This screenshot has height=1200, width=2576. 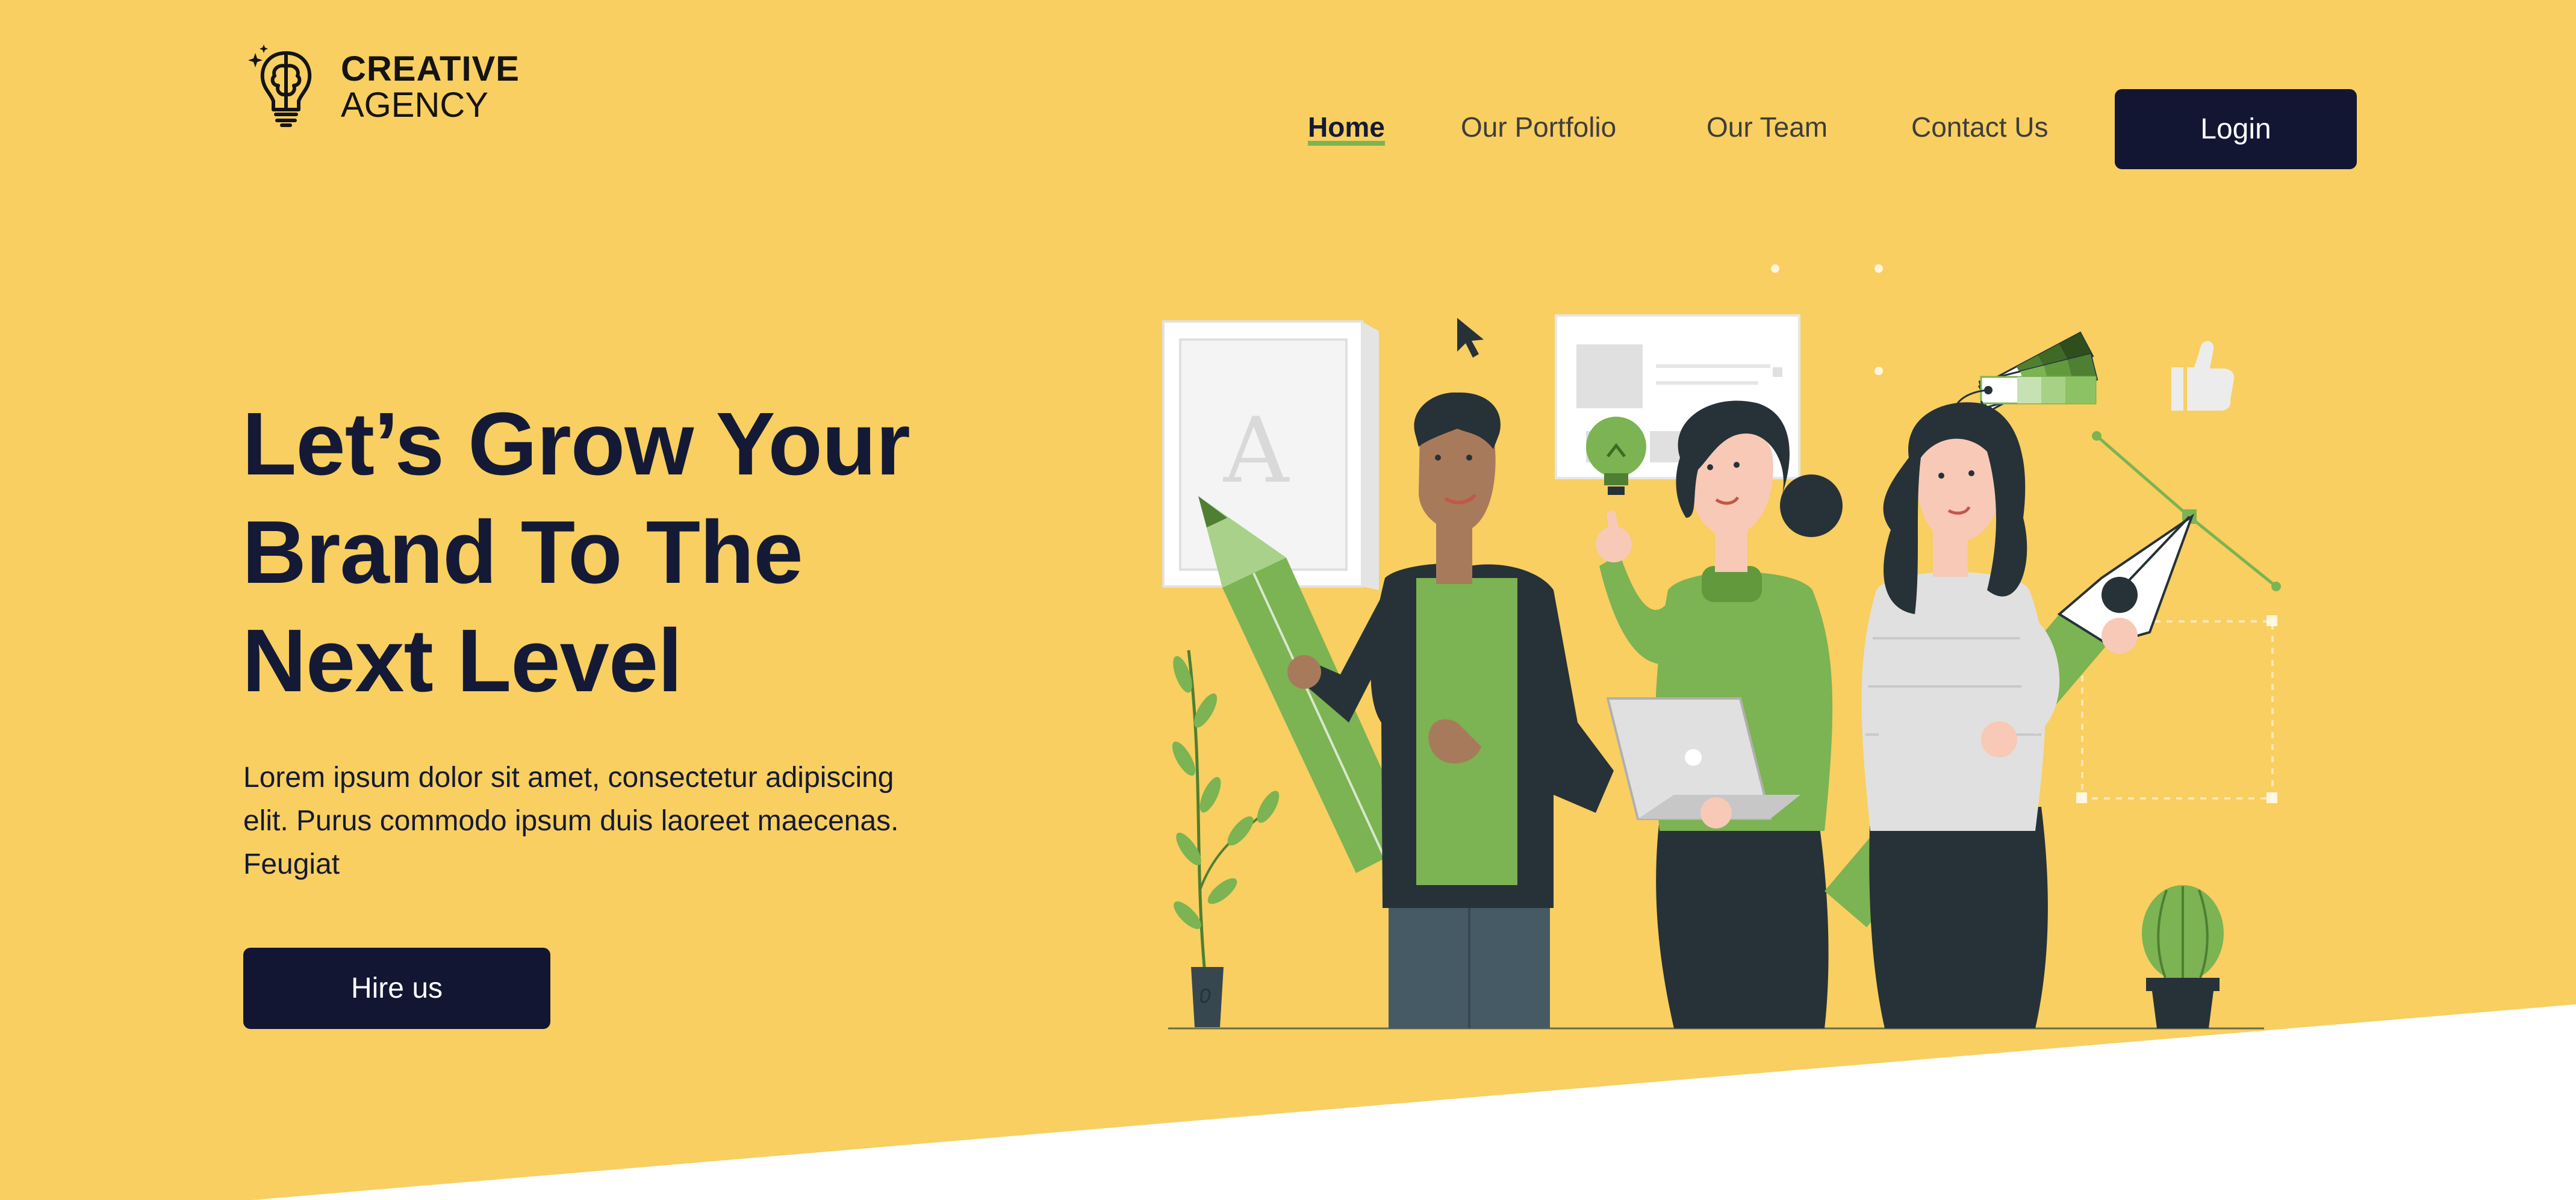 I want to click on potted-plant-icon, so click(x=1226, y=839).